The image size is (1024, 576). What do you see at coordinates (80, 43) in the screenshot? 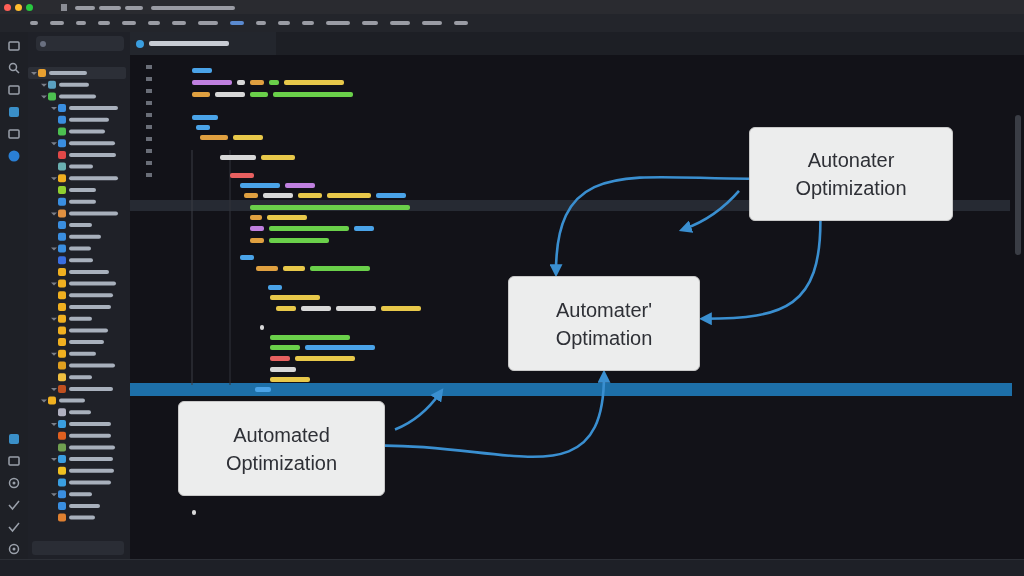
I see `search-field` at bounding box center [80, 43].